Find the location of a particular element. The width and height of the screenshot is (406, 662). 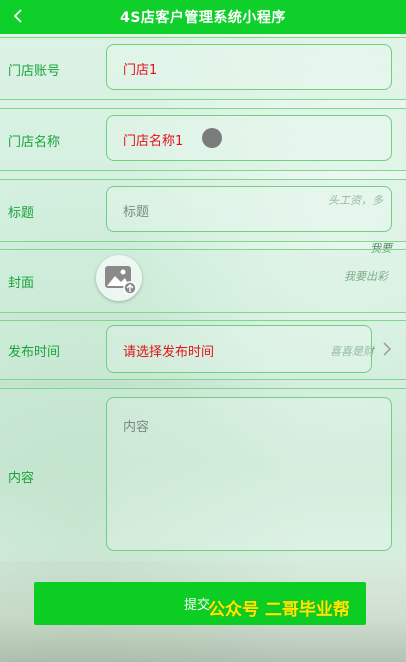

store-account-label: 门店账号 is located at coordinates (34, 71).